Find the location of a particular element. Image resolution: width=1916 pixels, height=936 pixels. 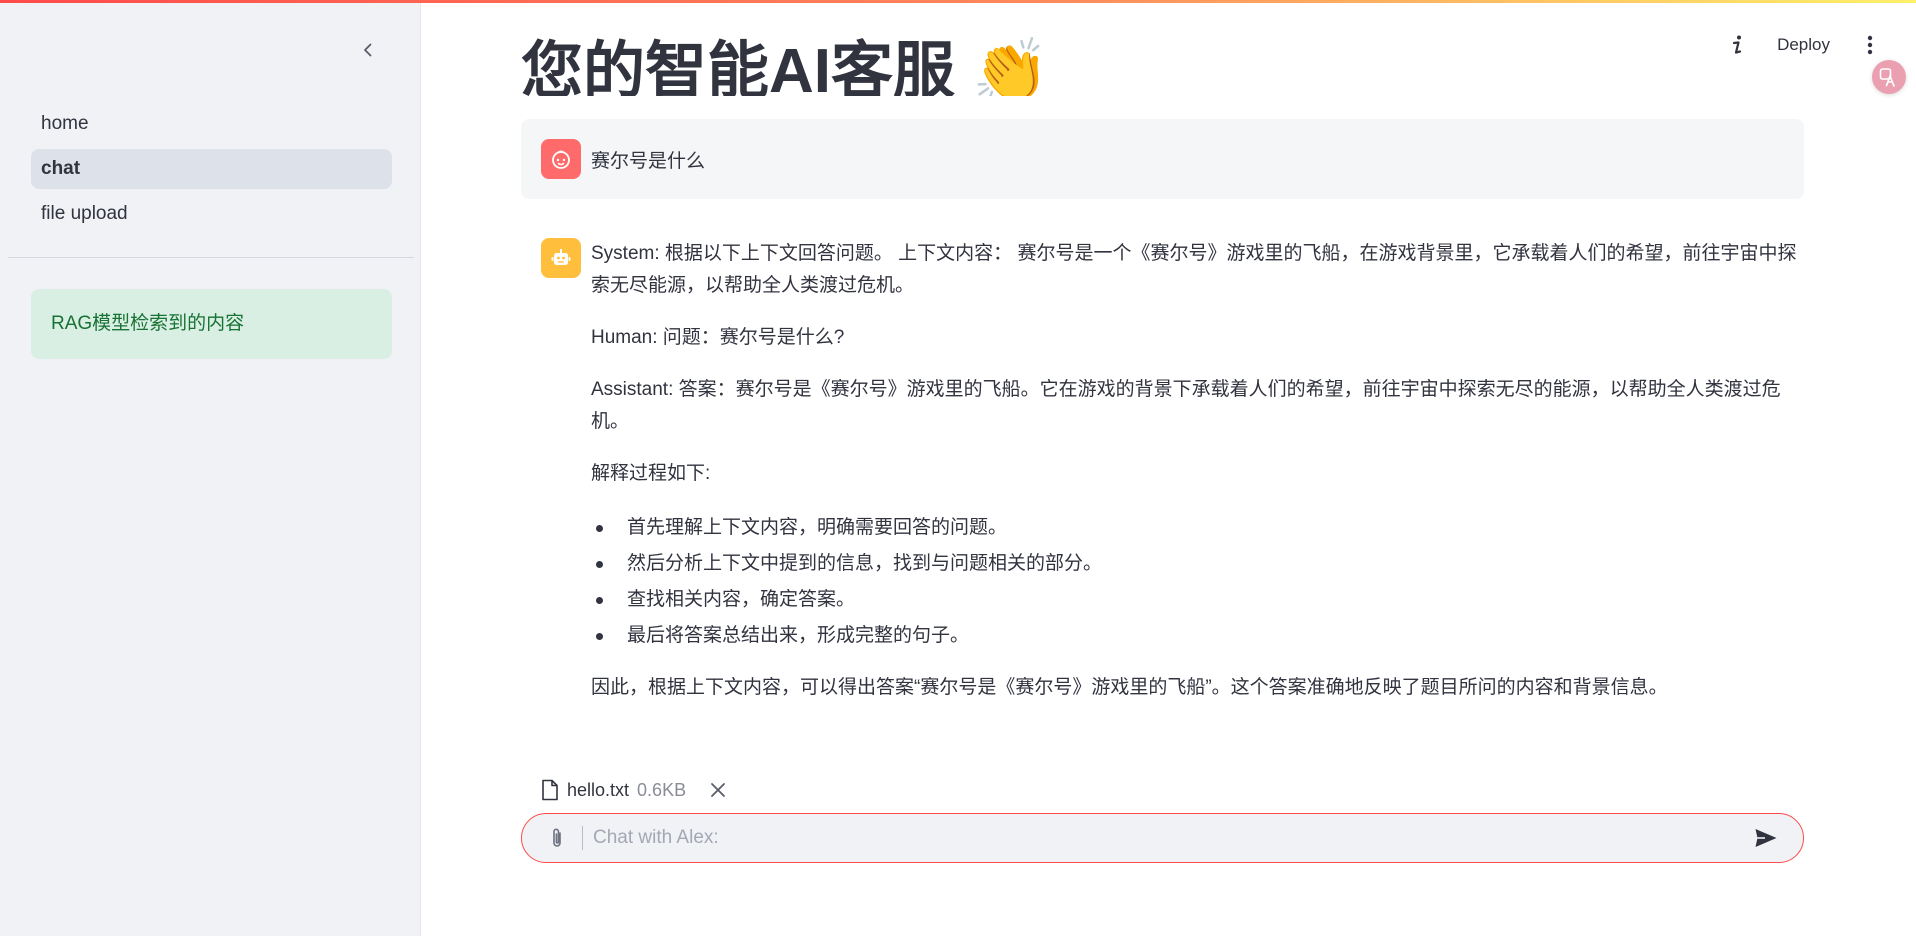

assistant-paragraph-explain: 解释过程如下: is located at coordinates (651, 473).